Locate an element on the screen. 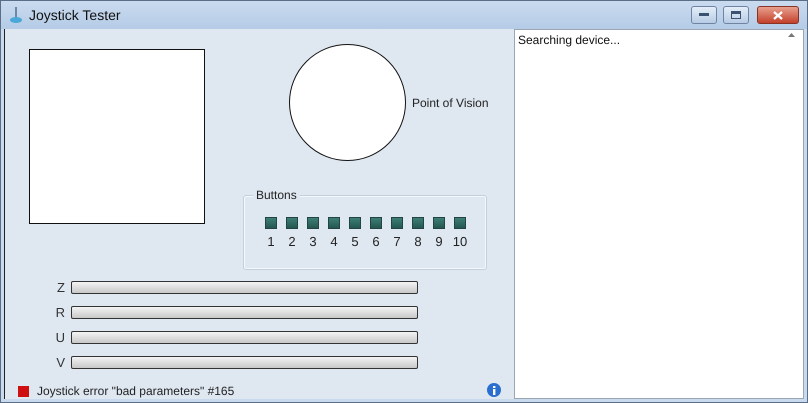  button-number: 9 is located at coordinates (439, 241).